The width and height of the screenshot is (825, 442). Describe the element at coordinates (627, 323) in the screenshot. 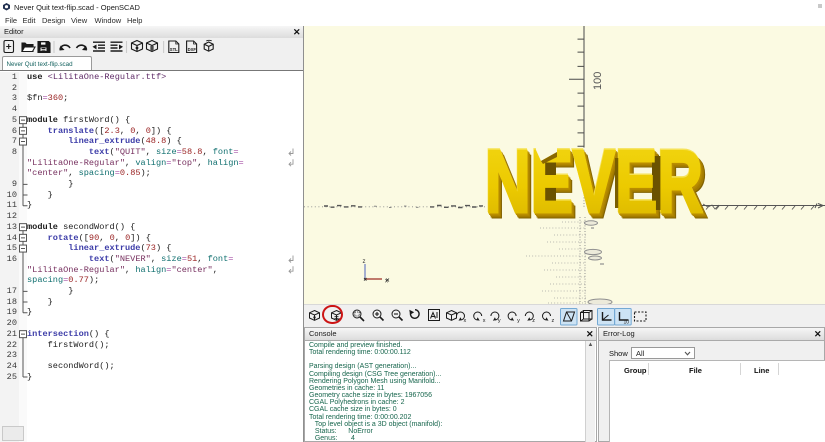

I see `svg-text: 10` at that location.